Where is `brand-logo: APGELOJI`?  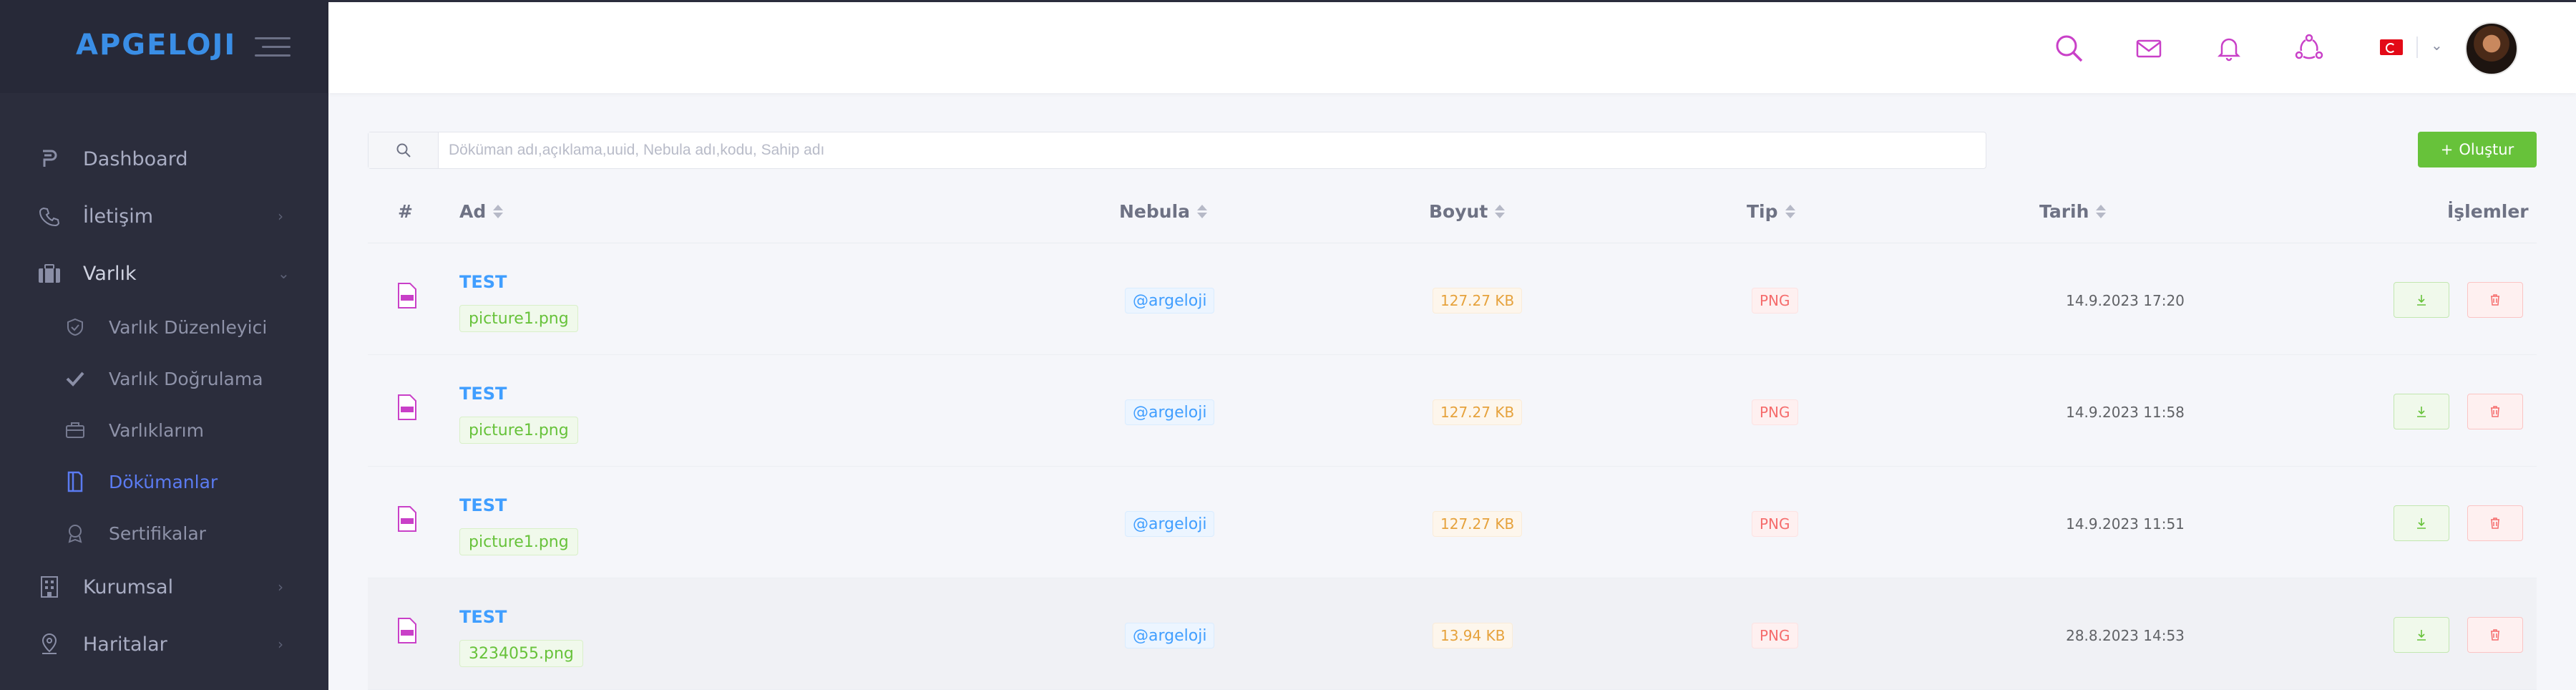
brand-logo: APGELOJI is located at coordinates (156, 45).